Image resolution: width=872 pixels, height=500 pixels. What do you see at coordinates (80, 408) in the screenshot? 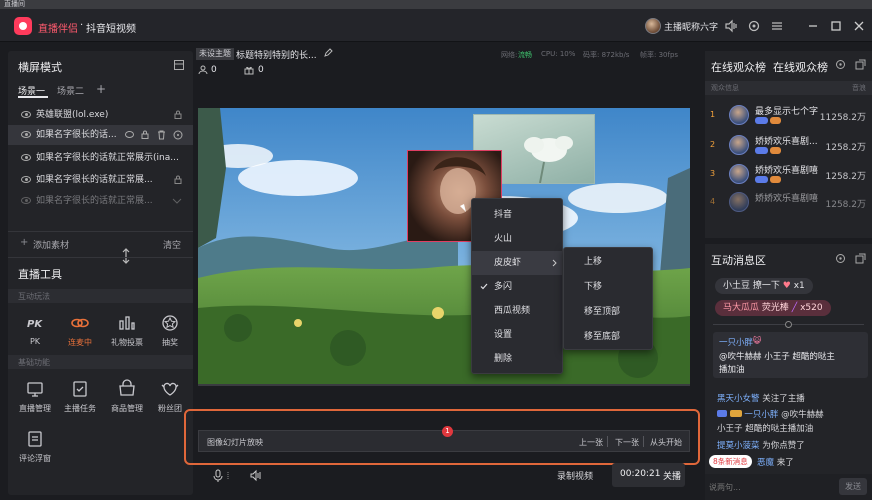
I see `tool-label: 主播任务` at bounding box center [80, 408].